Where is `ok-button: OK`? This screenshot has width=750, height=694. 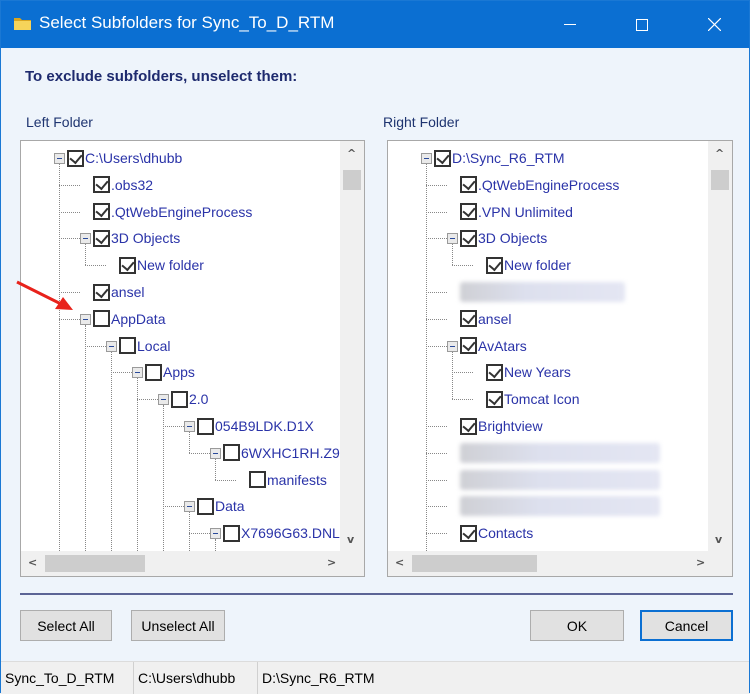 ok-button: OK is located at coordinates (577, 625).